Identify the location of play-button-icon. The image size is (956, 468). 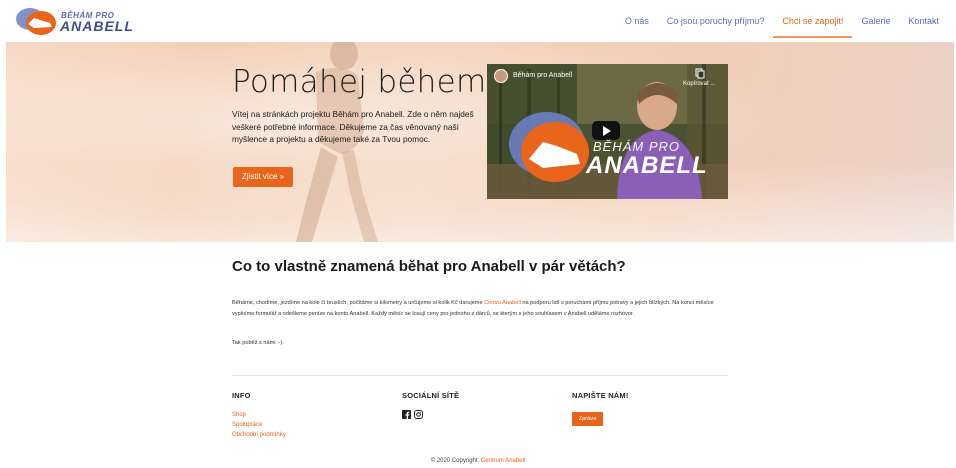
(606, 130).